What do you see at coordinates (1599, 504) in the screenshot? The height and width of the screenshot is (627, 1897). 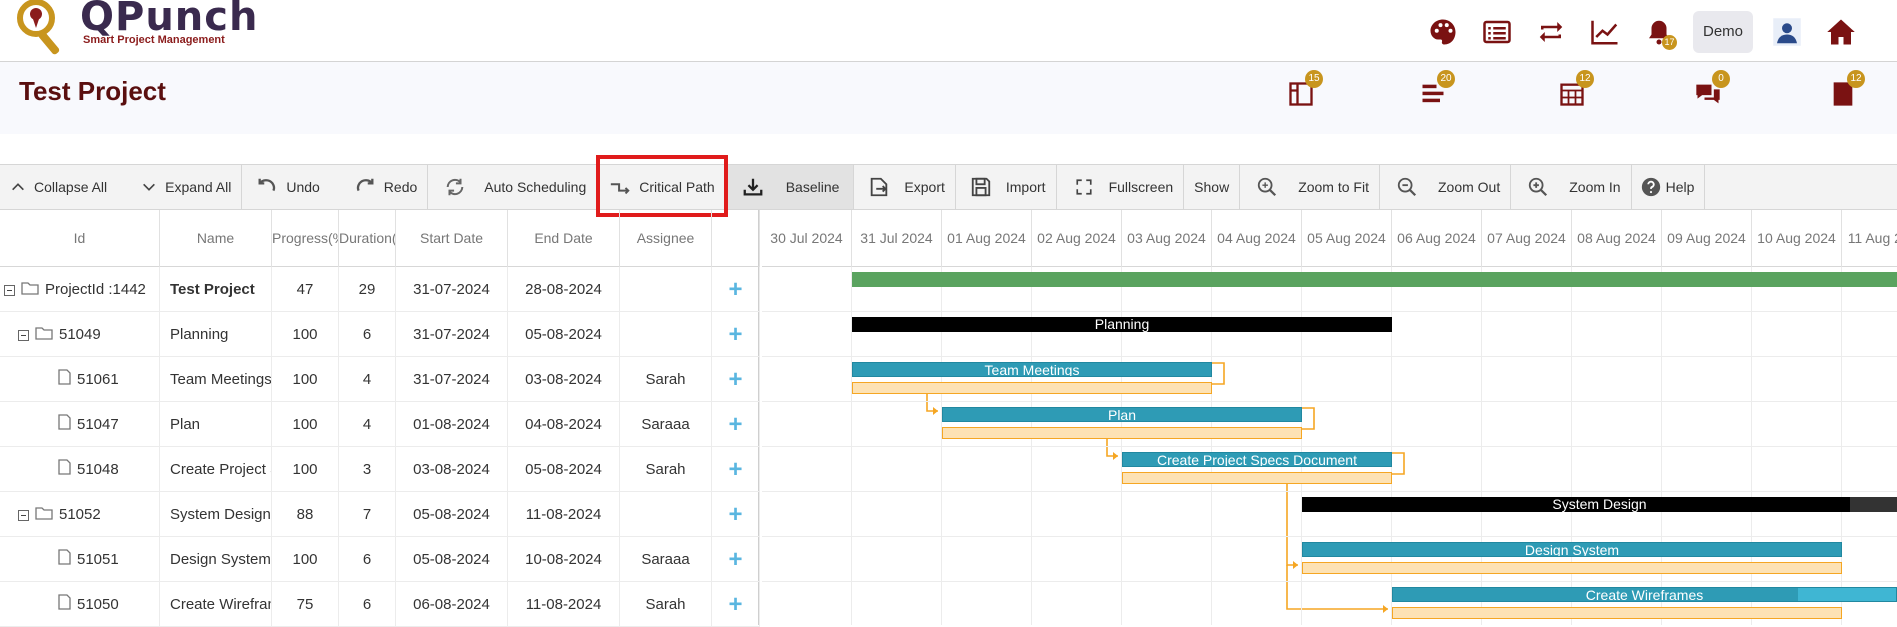 I see `summary-bar: System Design` at bounding box center [1599, 504].